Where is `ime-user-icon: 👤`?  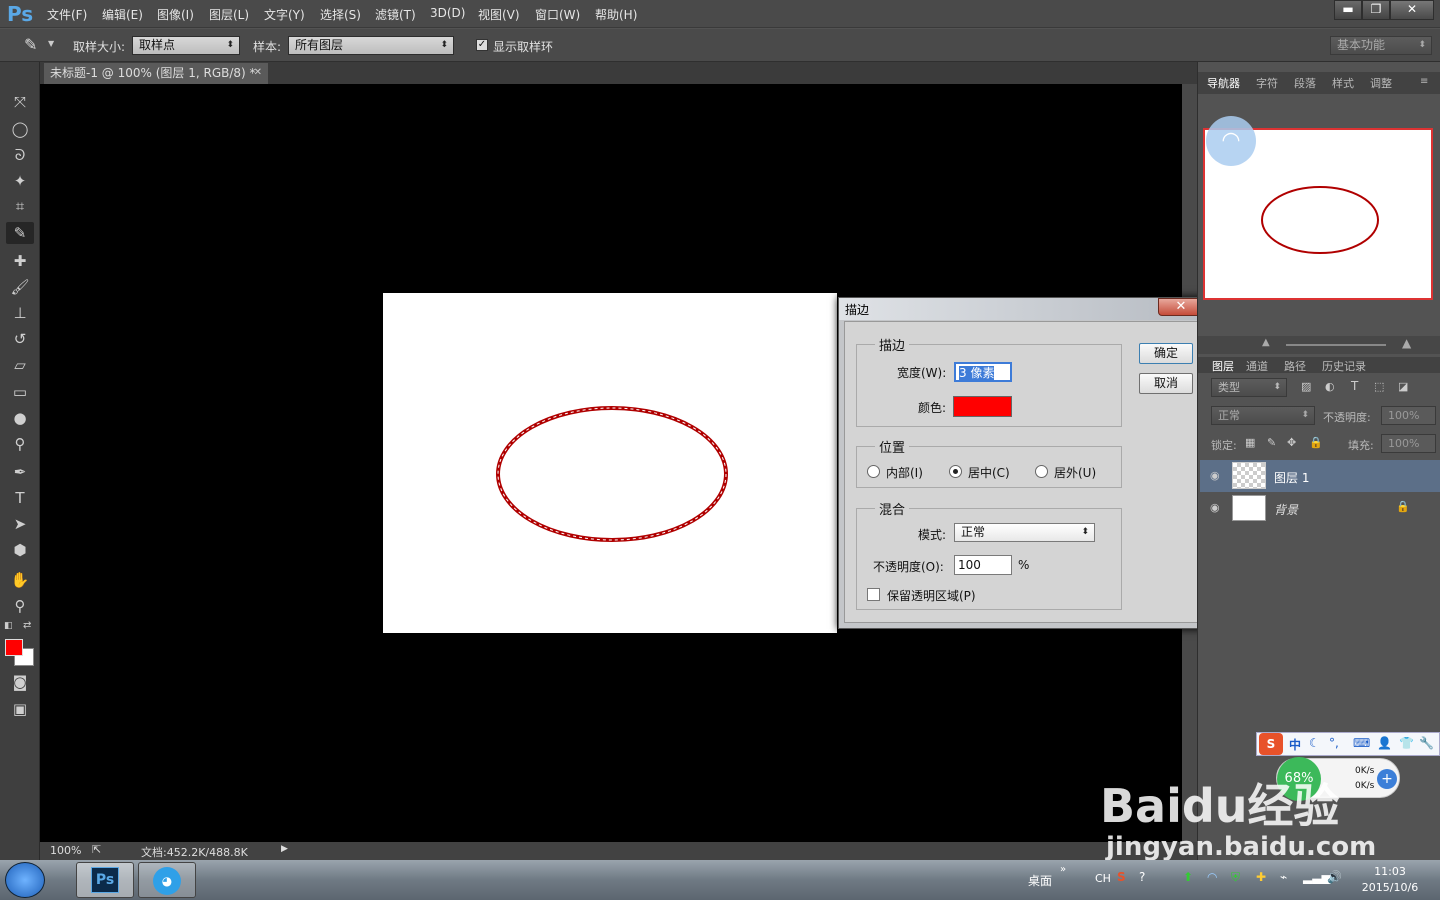 ime-user-icon: 👤 is located at coordinates (1384, 743).